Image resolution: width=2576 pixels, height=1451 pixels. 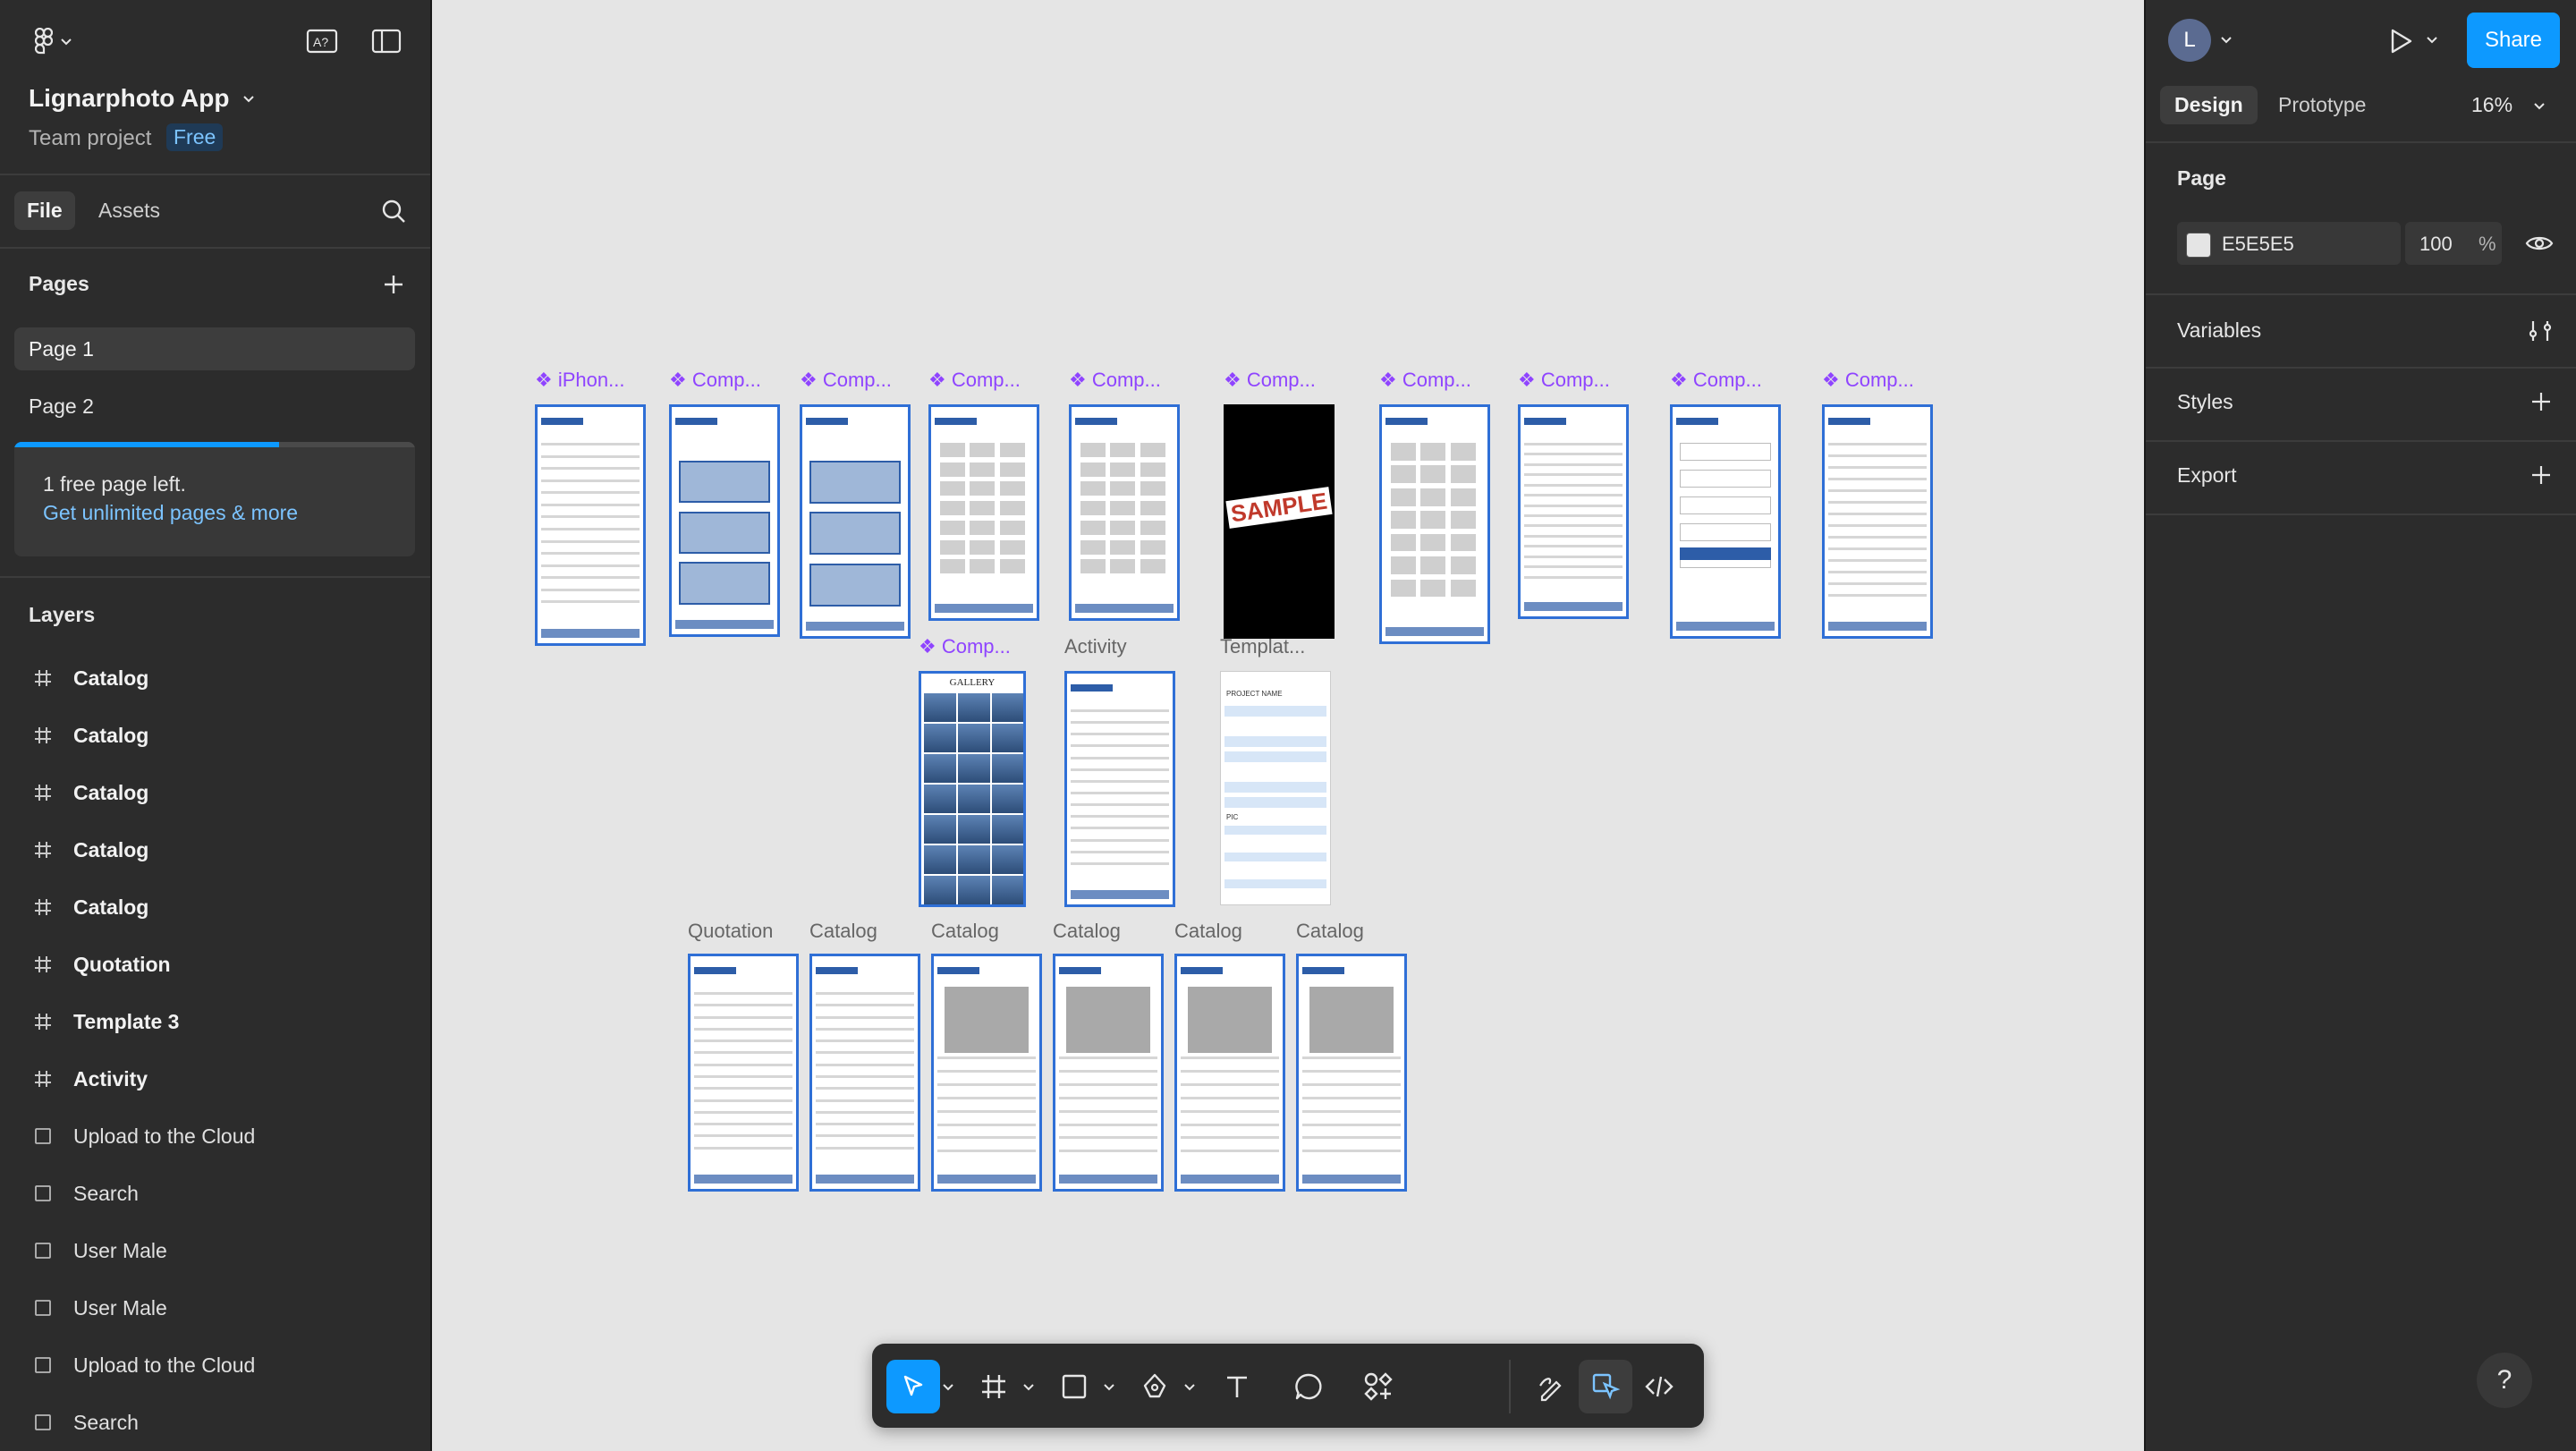 What do you see at coordinates (249, 98) in the screenshot?
I see `project-menu-chevron-icon` at bounding box center [249, 98].